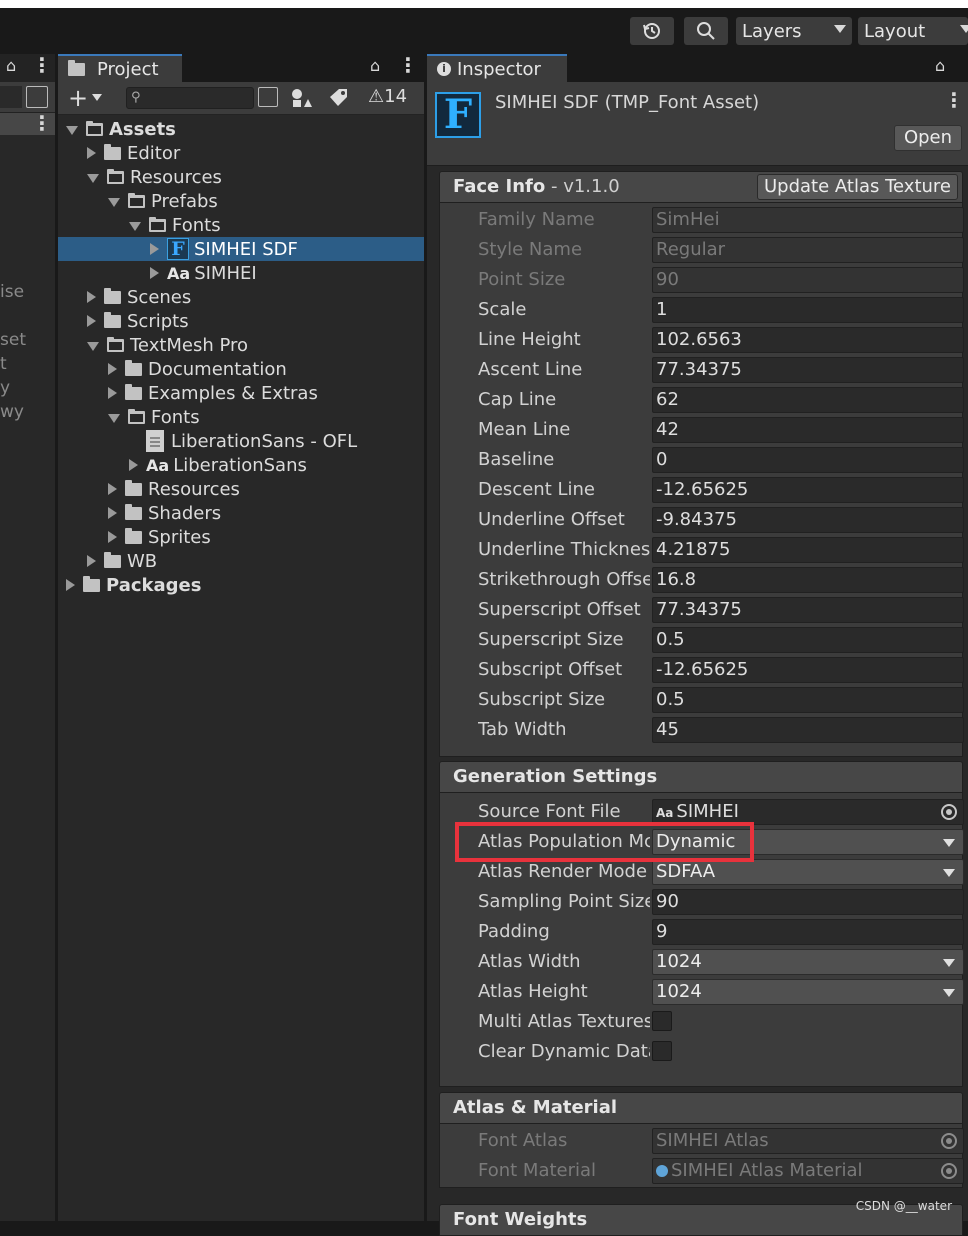  Describe the element at coordinates (530, 249) in the screenshot. I see `property-label: Style Name` at that location.